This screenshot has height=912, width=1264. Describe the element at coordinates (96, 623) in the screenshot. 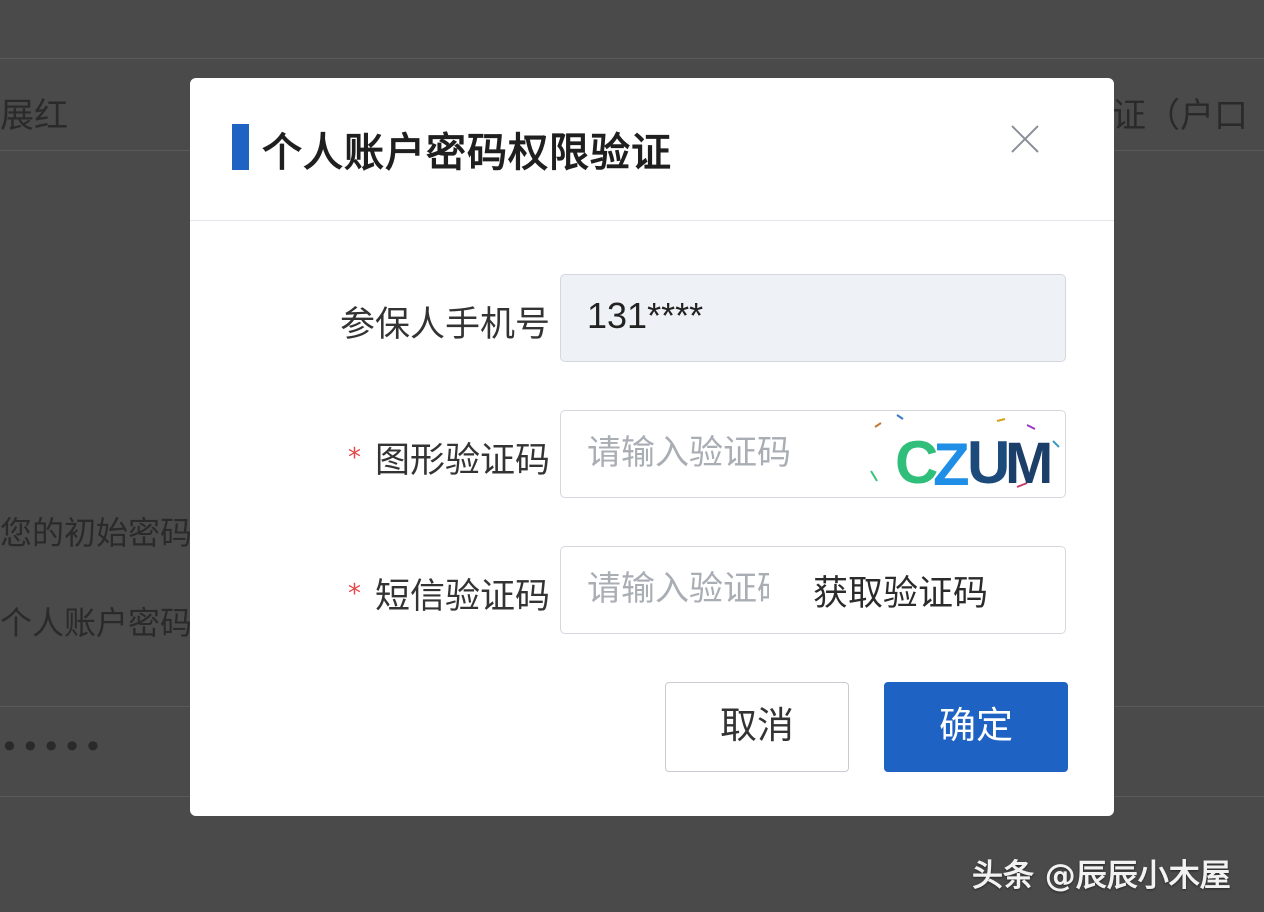

I see `bg-line-account-password: 个人账户密码` at that location.